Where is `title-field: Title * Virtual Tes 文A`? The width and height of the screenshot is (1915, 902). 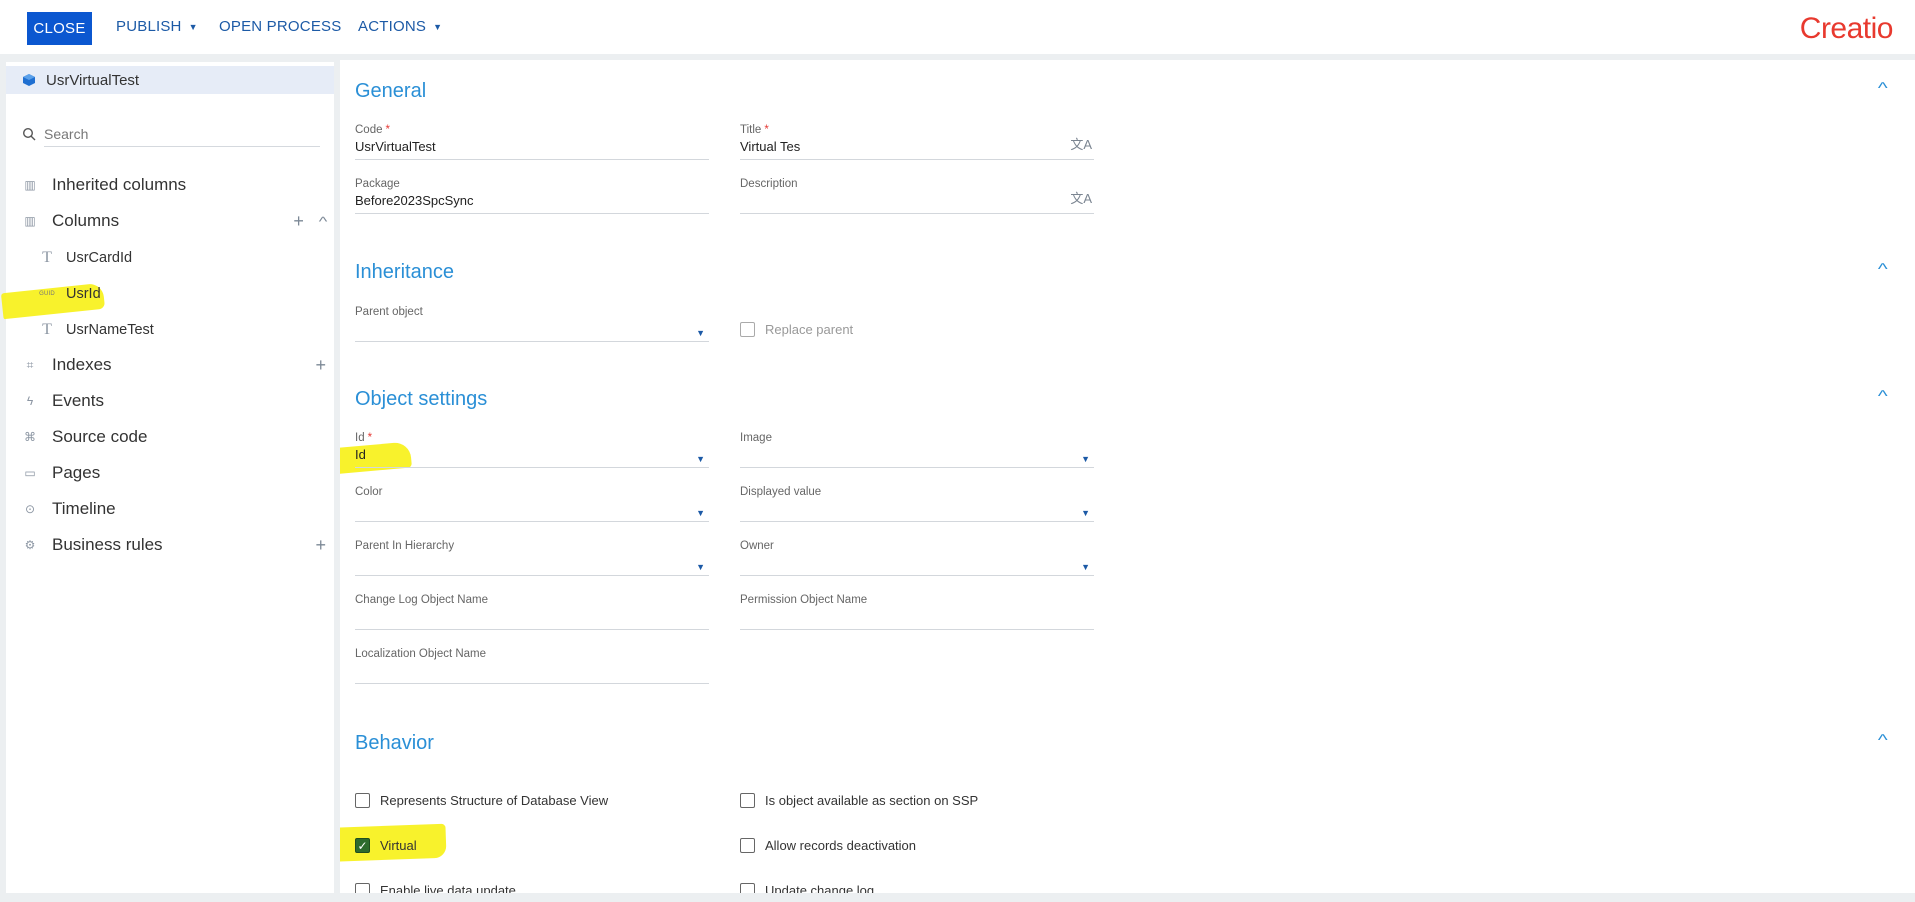
title-field: Title * Virtual Tes 文A is located at coordinates (917, 142).